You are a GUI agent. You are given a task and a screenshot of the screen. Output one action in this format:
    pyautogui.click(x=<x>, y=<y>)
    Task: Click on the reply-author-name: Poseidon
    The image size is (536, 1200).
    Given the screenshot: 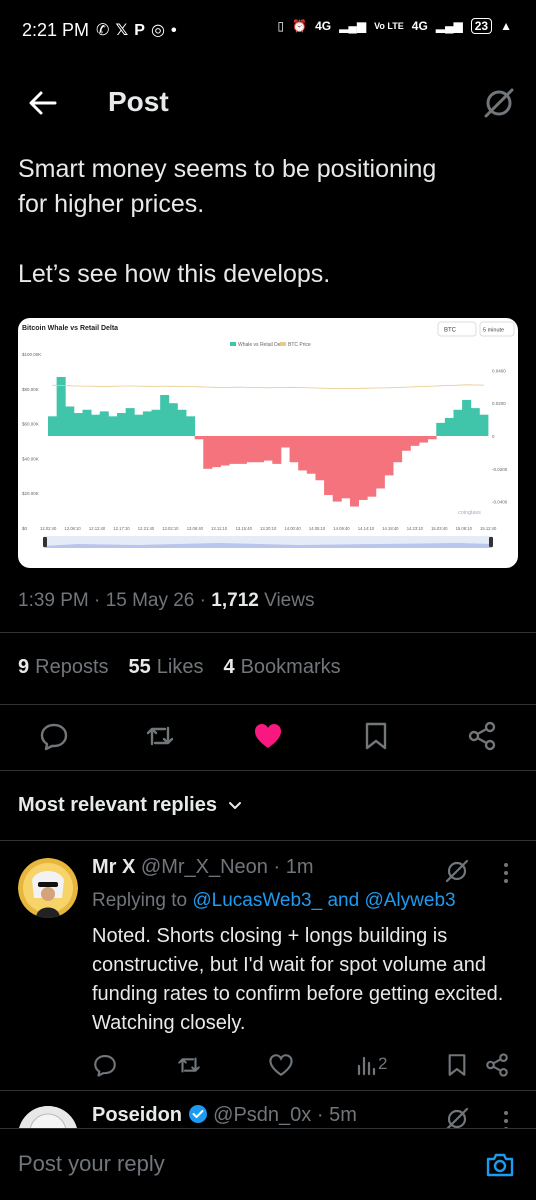 What is the action you would take?
    pyautogui.click(x=137, y=1115)
    